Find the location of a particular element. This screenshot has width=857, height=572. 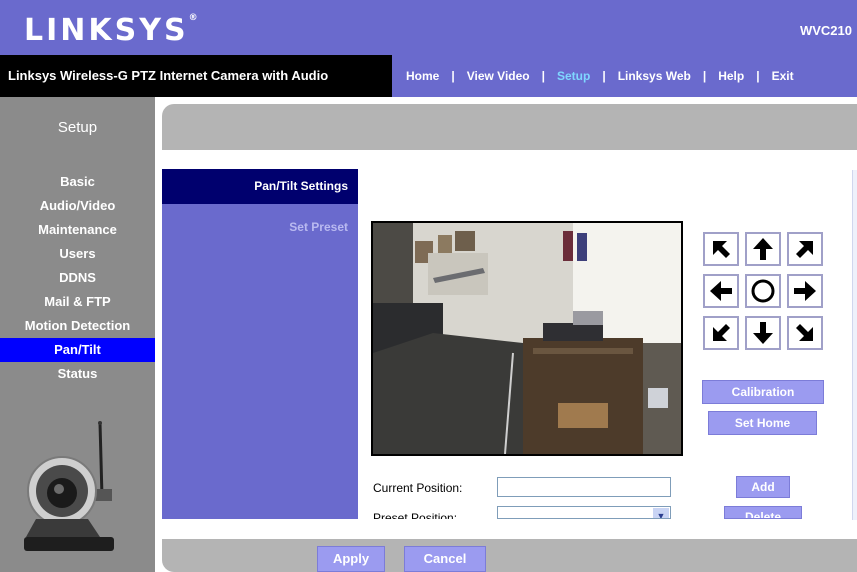

circle-icon is located at coordinates (763, 291).